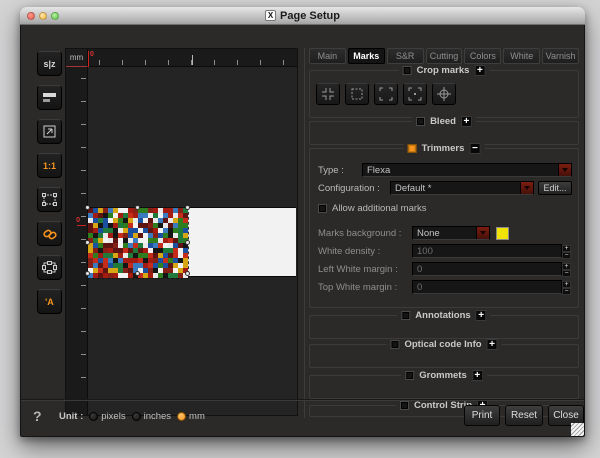 This screenshot has width=600, height=458. I want to click on selection-handle-bottom-left, so click(87, 273).